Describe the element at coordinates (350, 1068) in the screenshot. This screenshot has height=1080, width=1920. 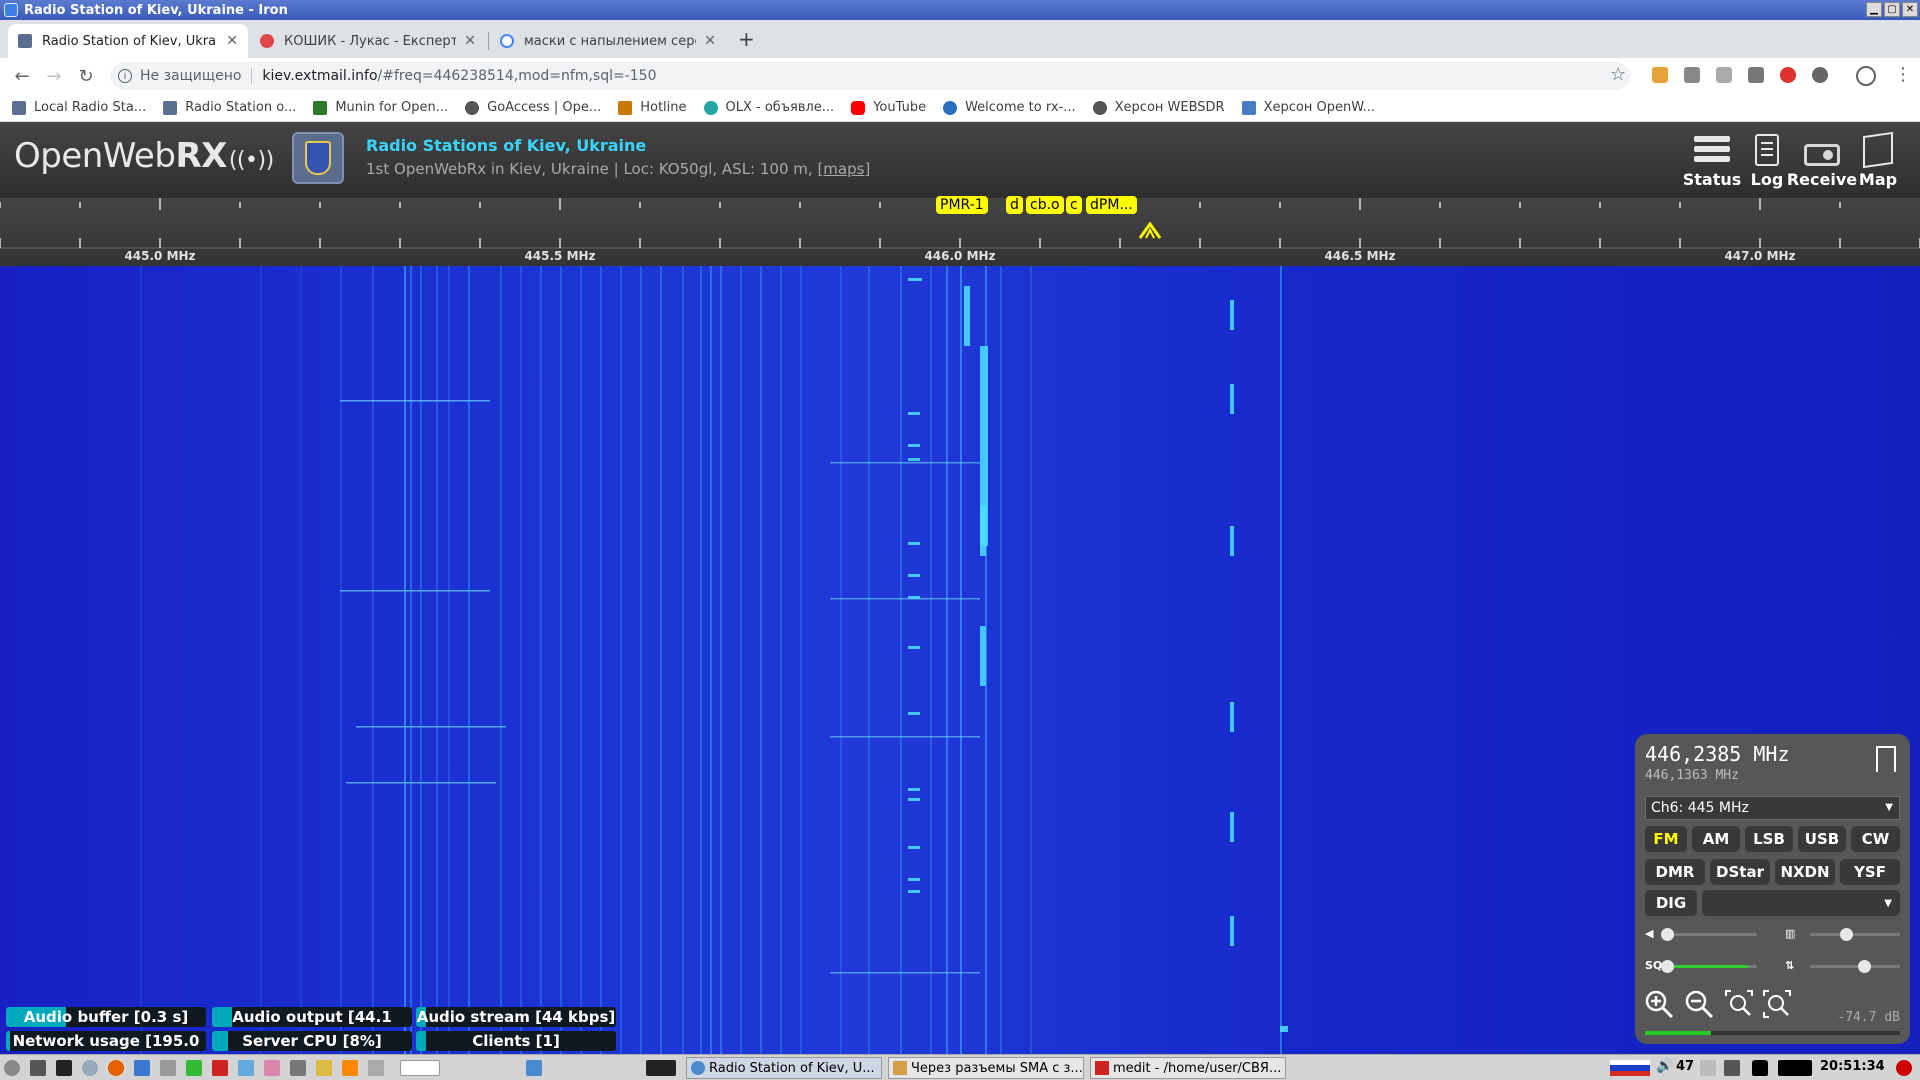
I see `vlc-icon` at that location.